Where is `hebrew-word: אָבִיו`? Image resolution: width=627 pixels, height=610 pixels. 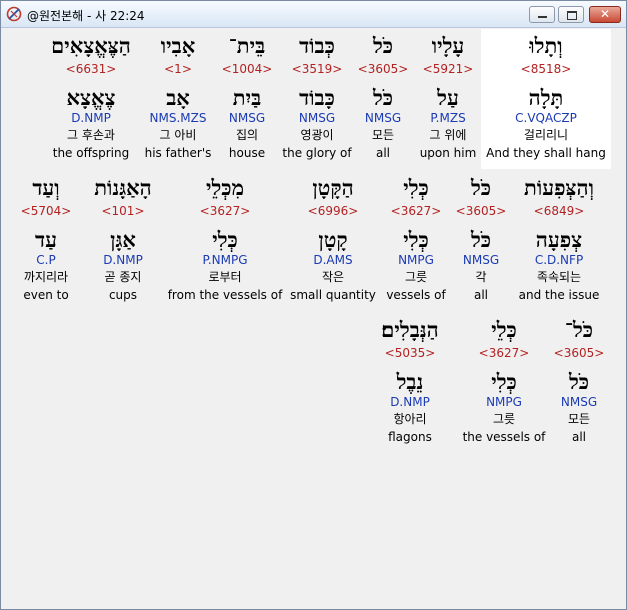
hebrew-word: אָבִיו is located at coordinates (178, 45).